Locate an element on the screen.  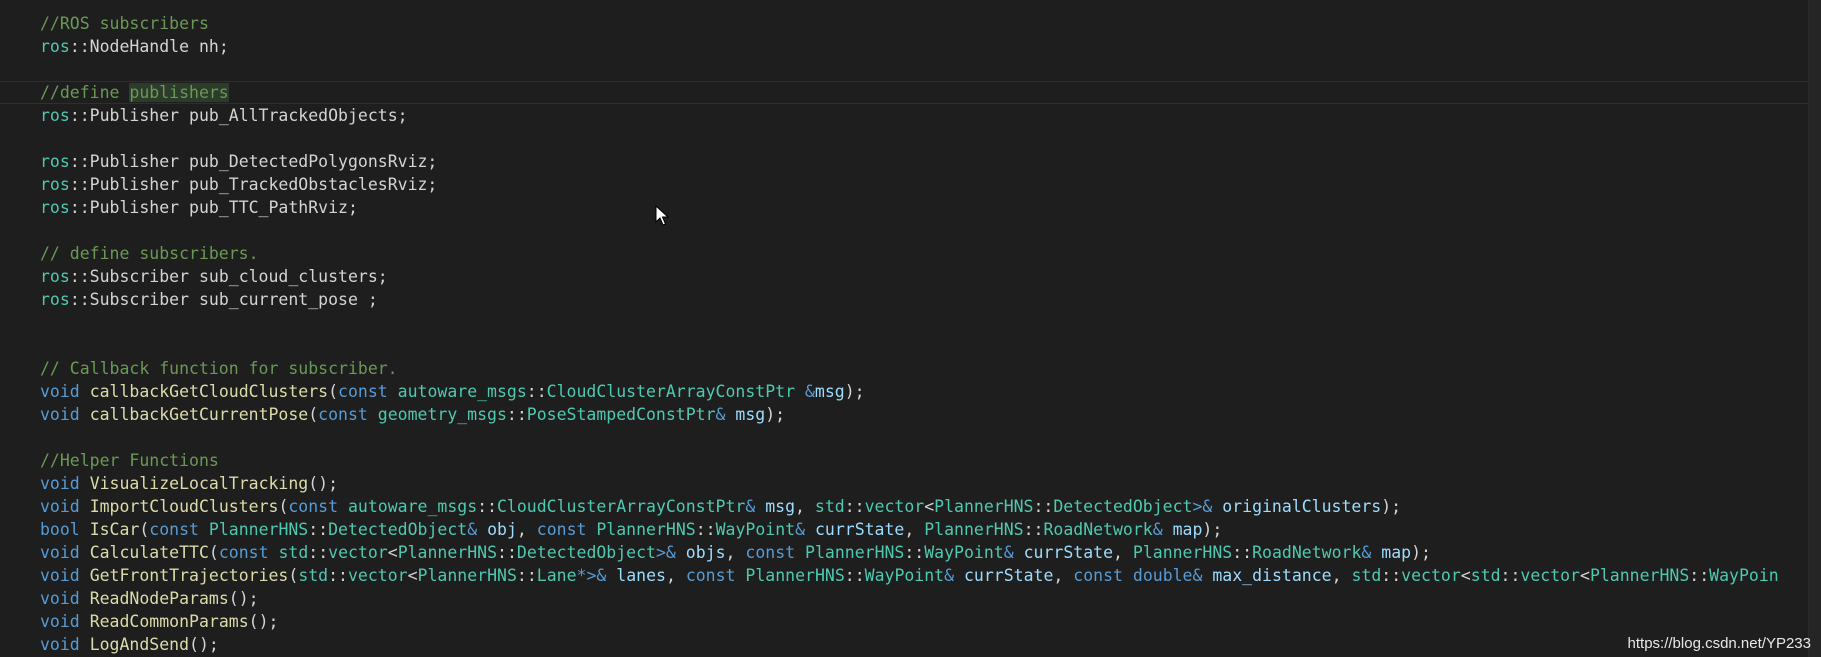
code-line: //Helper Functions is located at coordinates (905, 460).